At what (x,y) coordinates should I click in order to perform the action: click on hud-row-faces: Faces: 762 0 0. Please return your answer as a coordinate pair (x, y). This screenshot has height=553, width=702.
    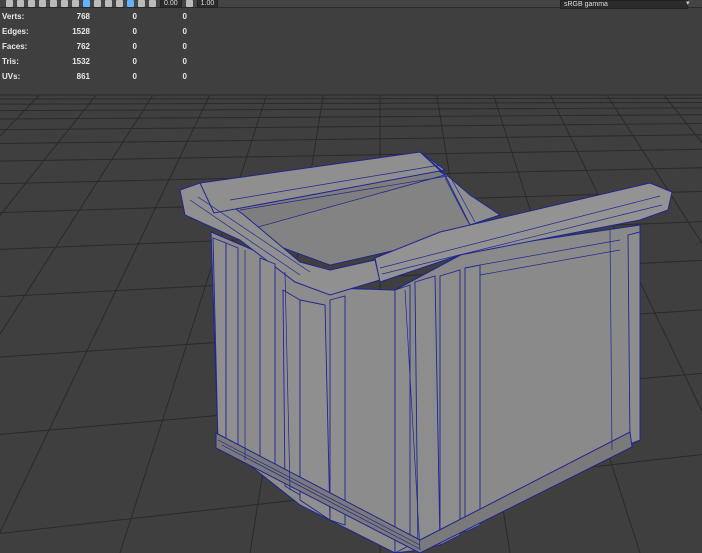
    Looking at the image, I should click on (94, 46).